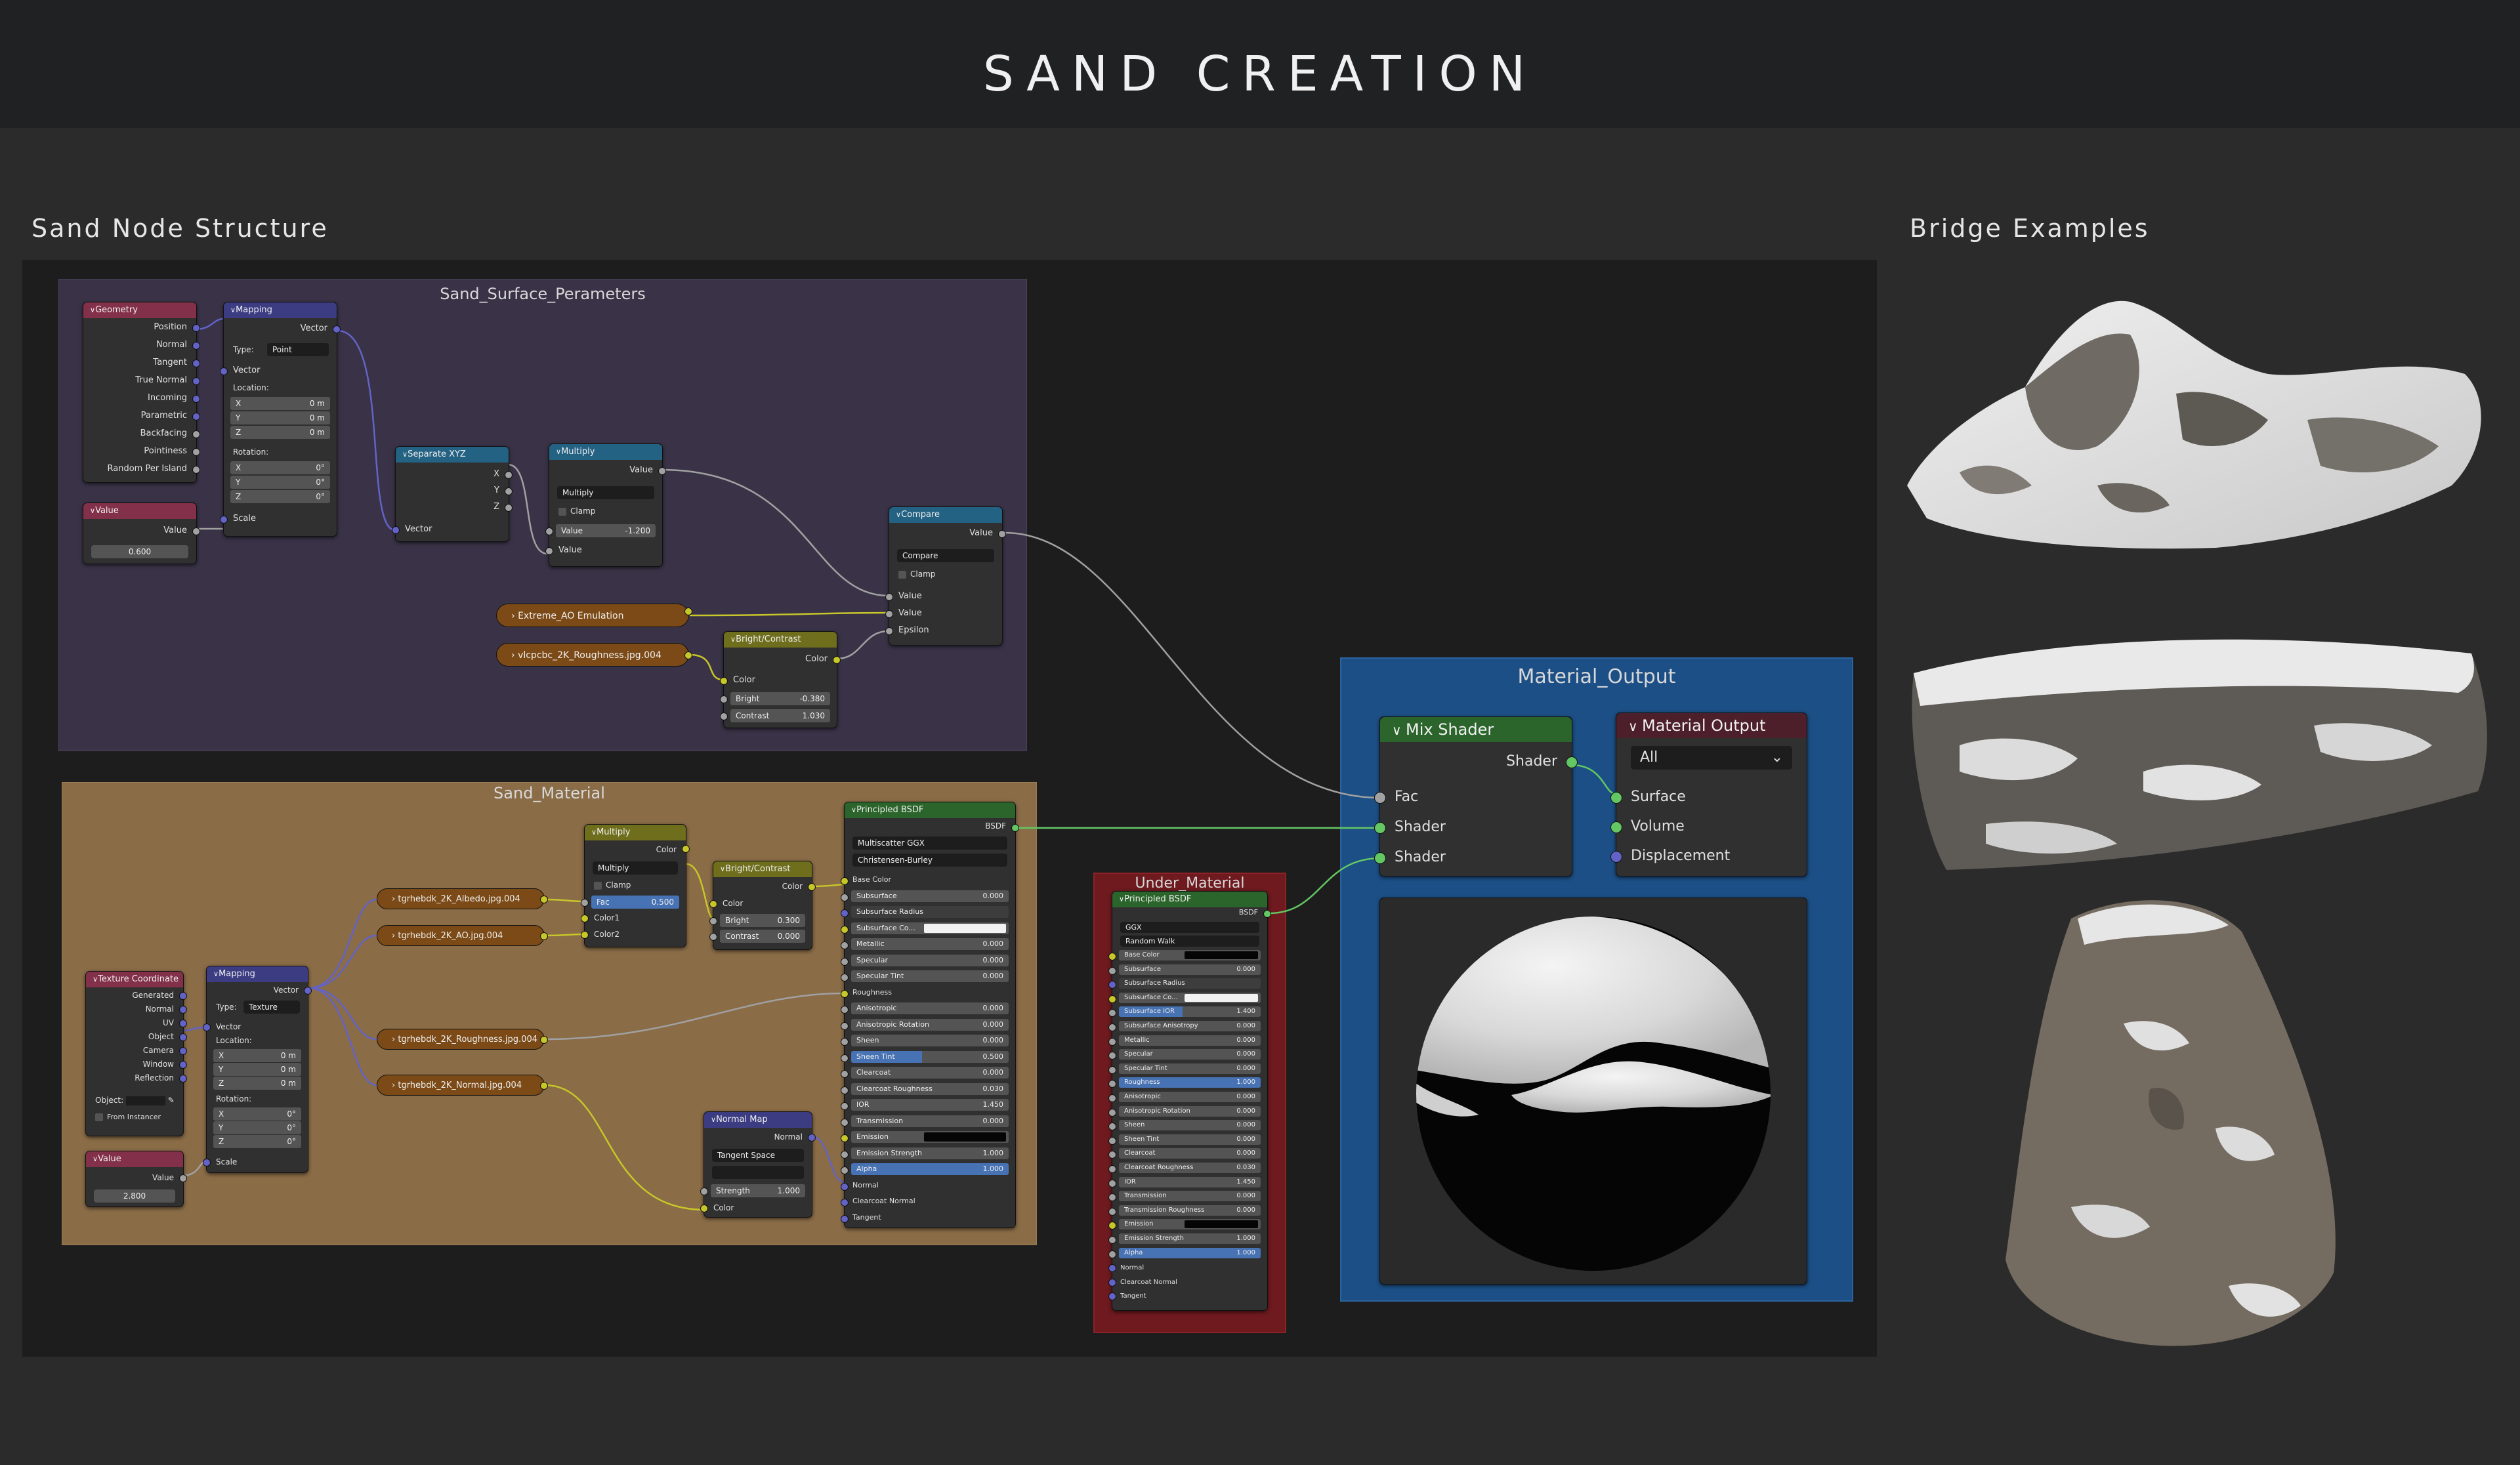 This screenshot has height=1465, width=2520. Describe the element at coordinates (141, 533) in the screenshot. I see `value-node: Value Value 0.600` at that location.